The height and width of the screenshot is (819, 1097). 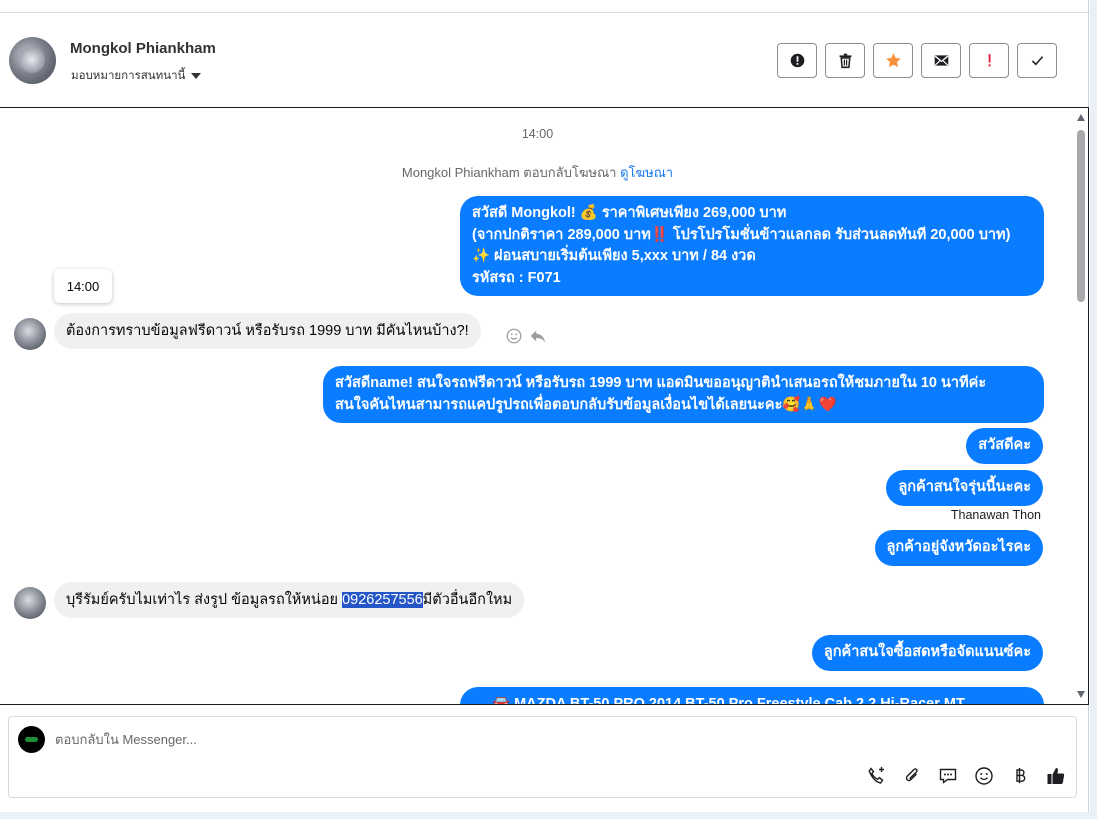 I want to click on mark-spam-button, so click(x=797, y=60).